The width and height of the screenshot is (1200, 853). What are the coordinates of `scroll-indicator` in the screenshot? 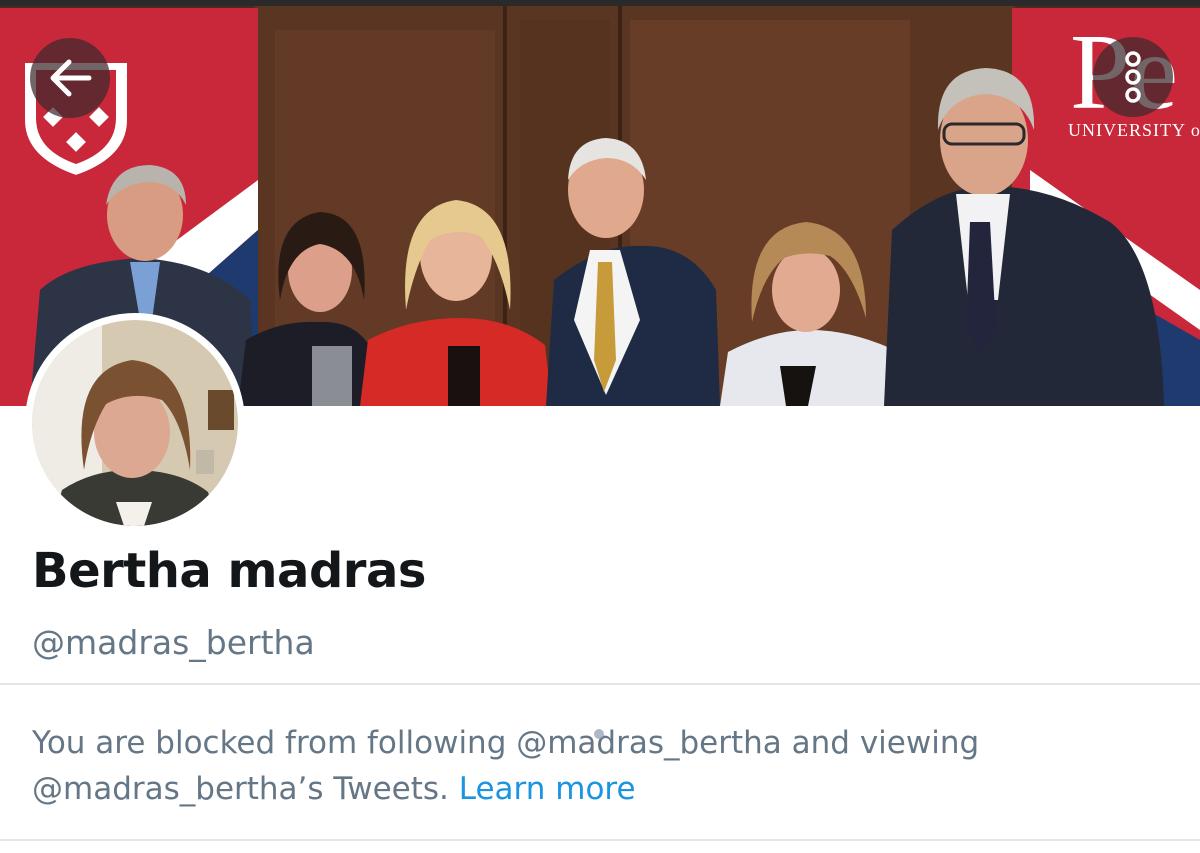 It's located at (599, 734).